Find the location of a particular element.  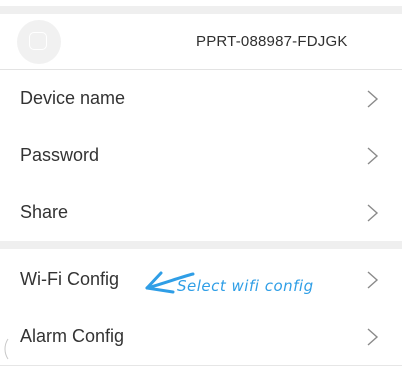

camera-device-icon is located at coordinates (38, 41).